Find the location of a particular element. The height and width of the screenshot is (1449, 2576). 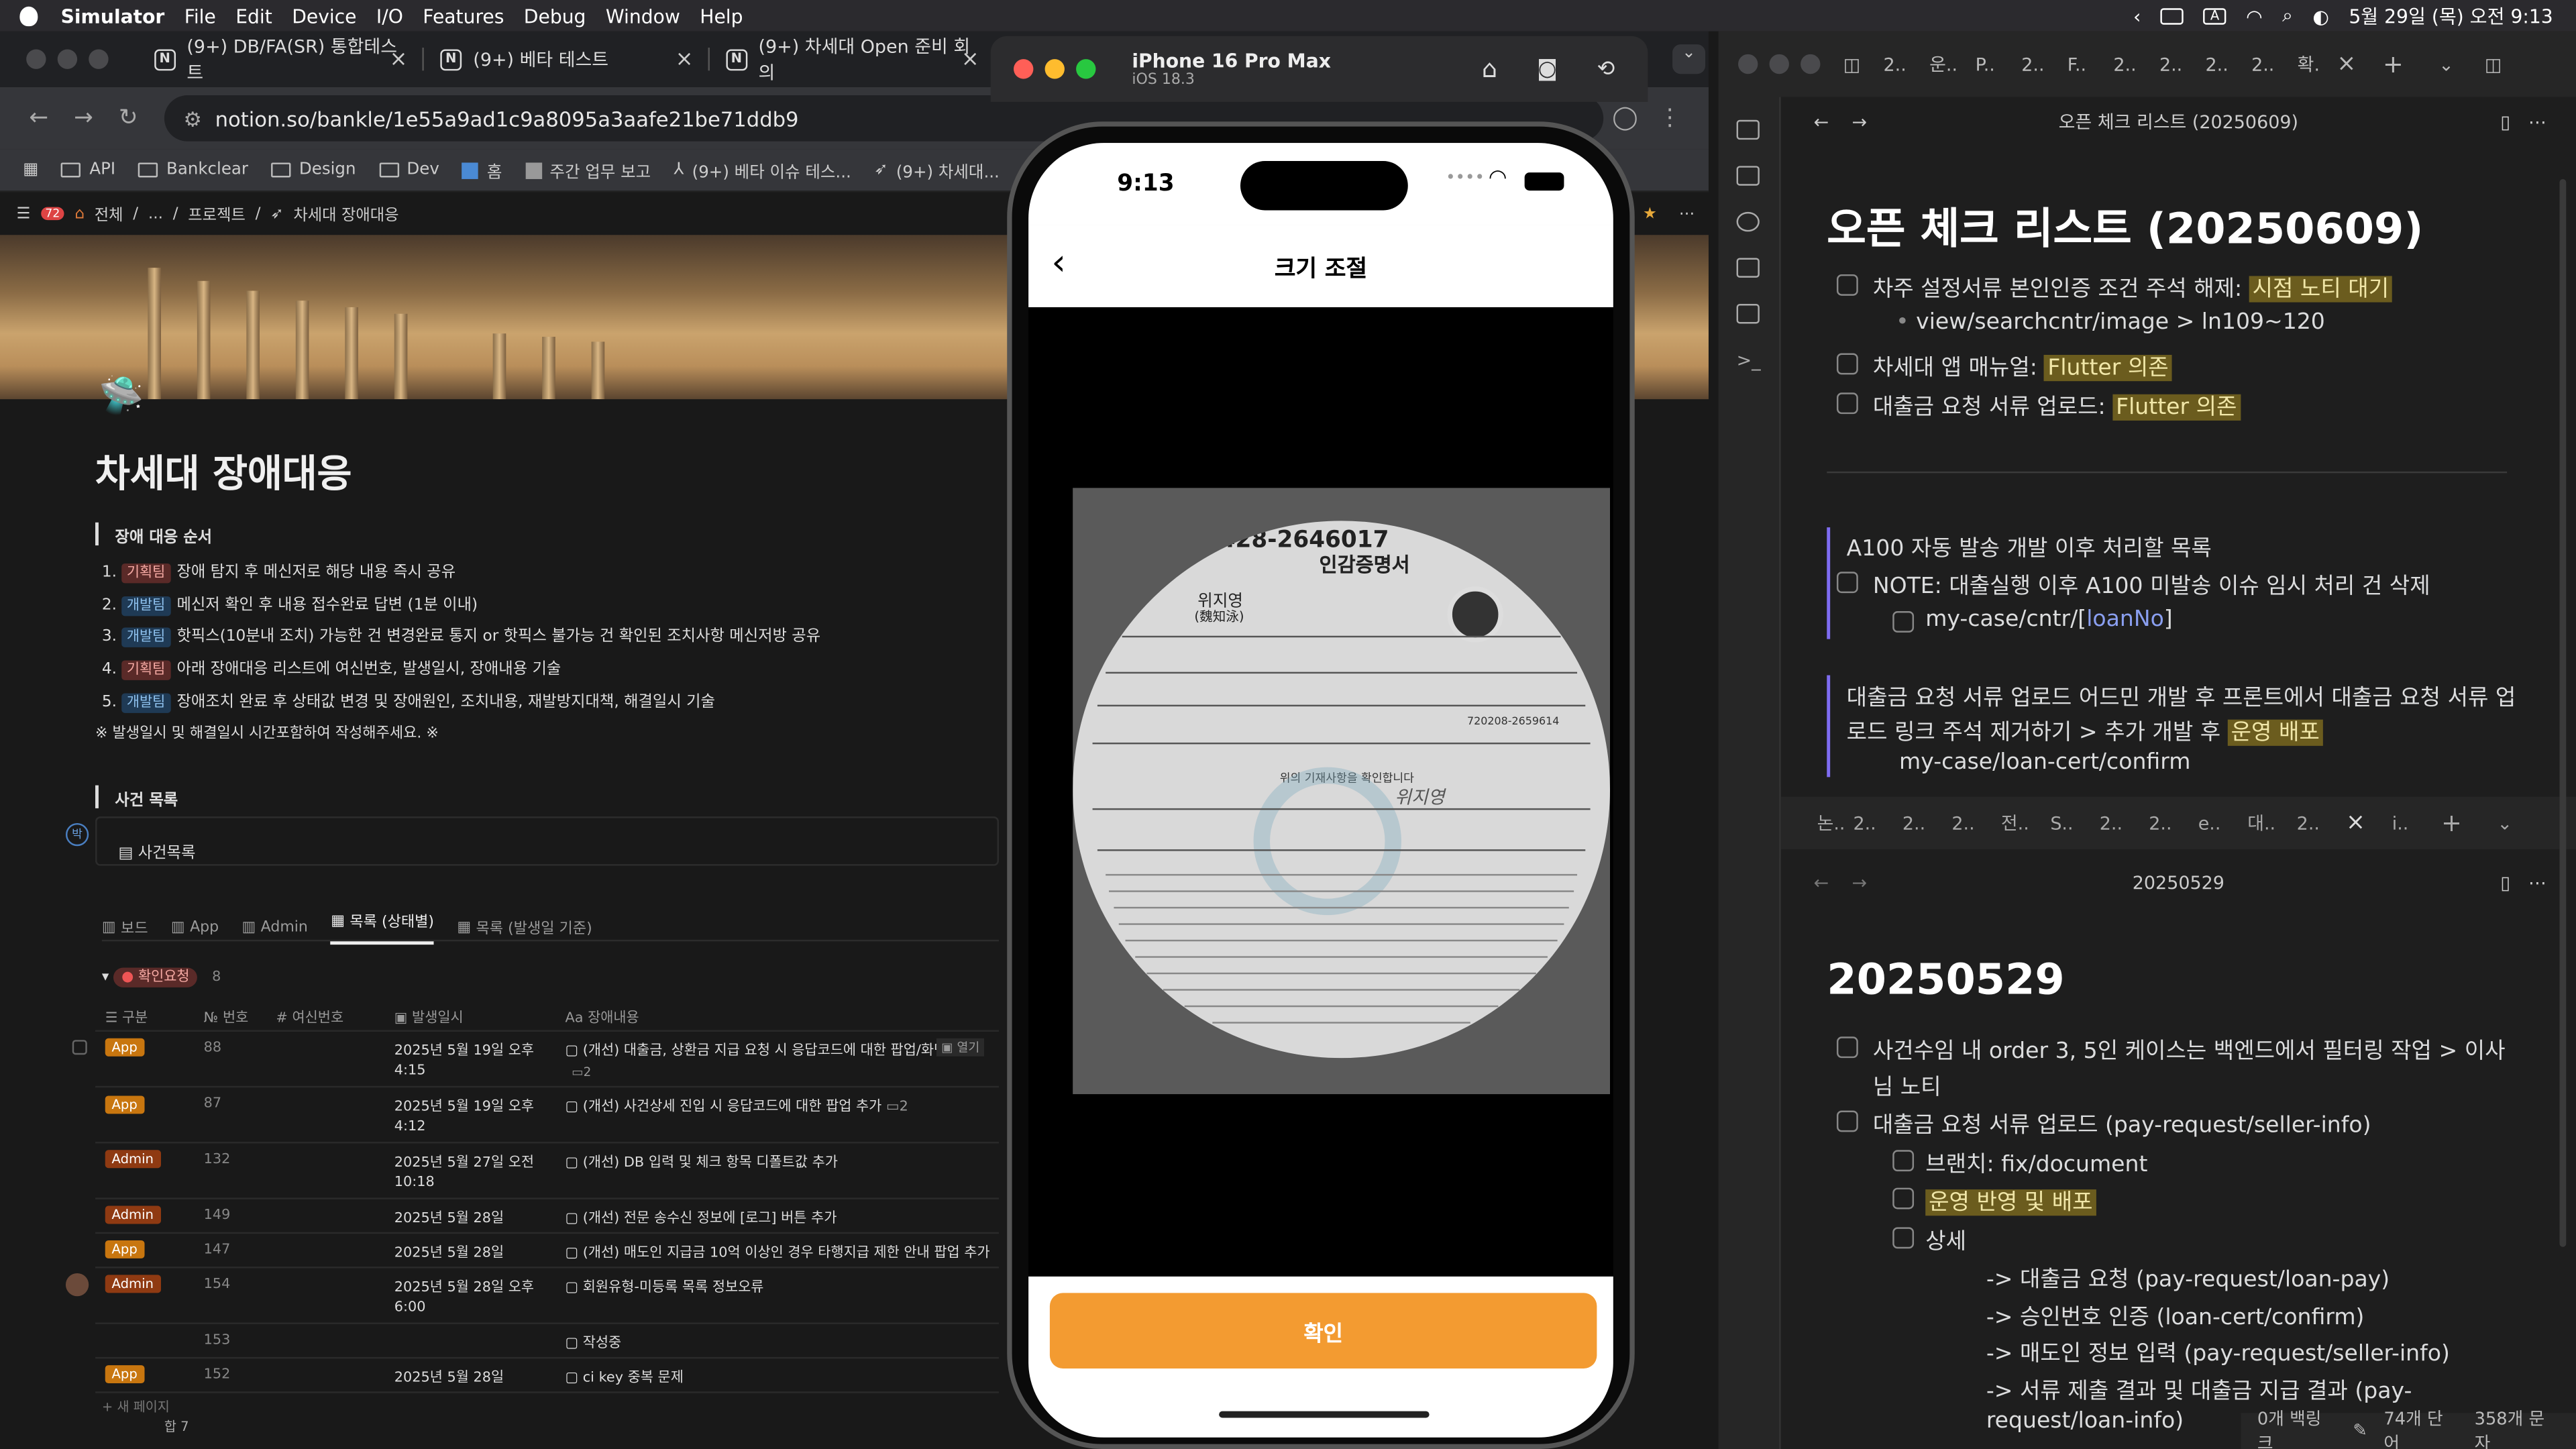

menu-device: Device is located at coordinates (324, 15).